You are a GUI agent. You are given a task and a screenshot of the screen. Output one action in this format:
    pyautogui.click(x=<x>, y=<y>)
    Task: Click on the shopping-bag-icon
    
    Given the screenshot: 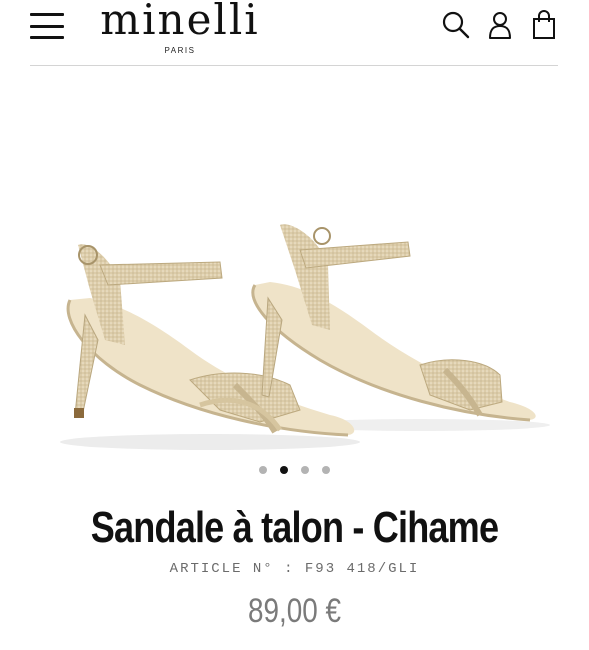 What is the action you would take?
    pyautogui.click(x=544, y=25)
    